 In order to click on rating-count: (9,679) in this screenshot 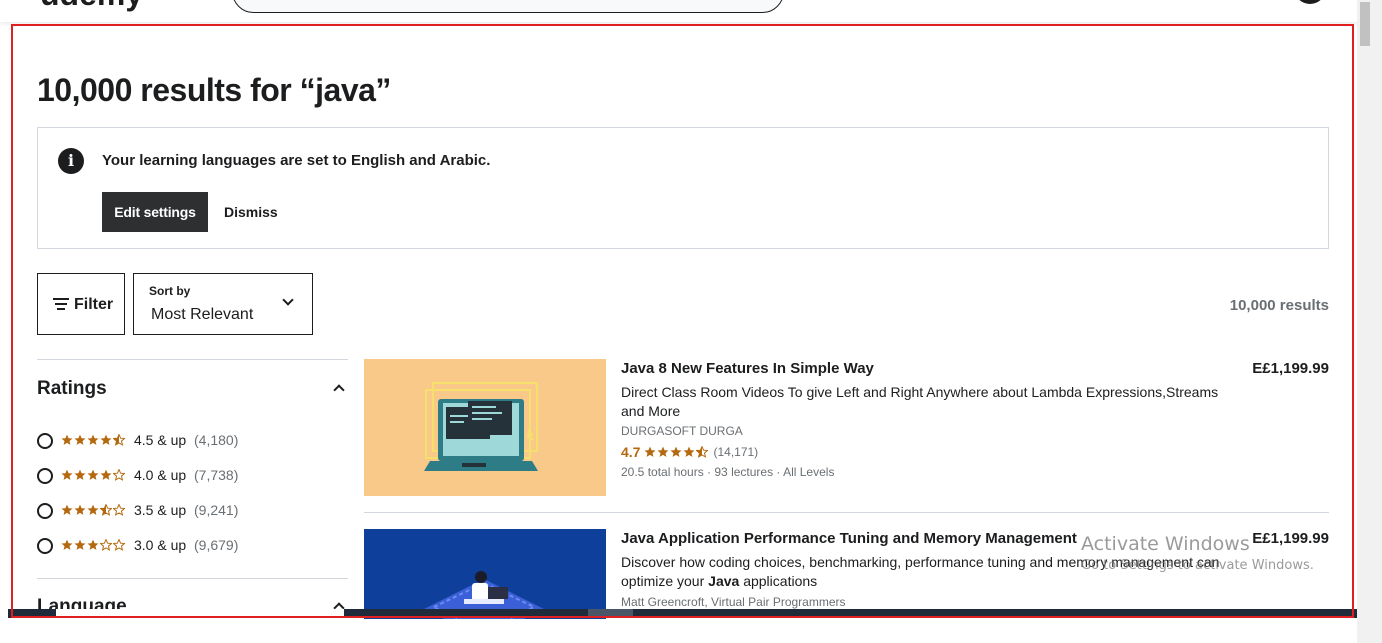, I will do `click(216, 545)`.